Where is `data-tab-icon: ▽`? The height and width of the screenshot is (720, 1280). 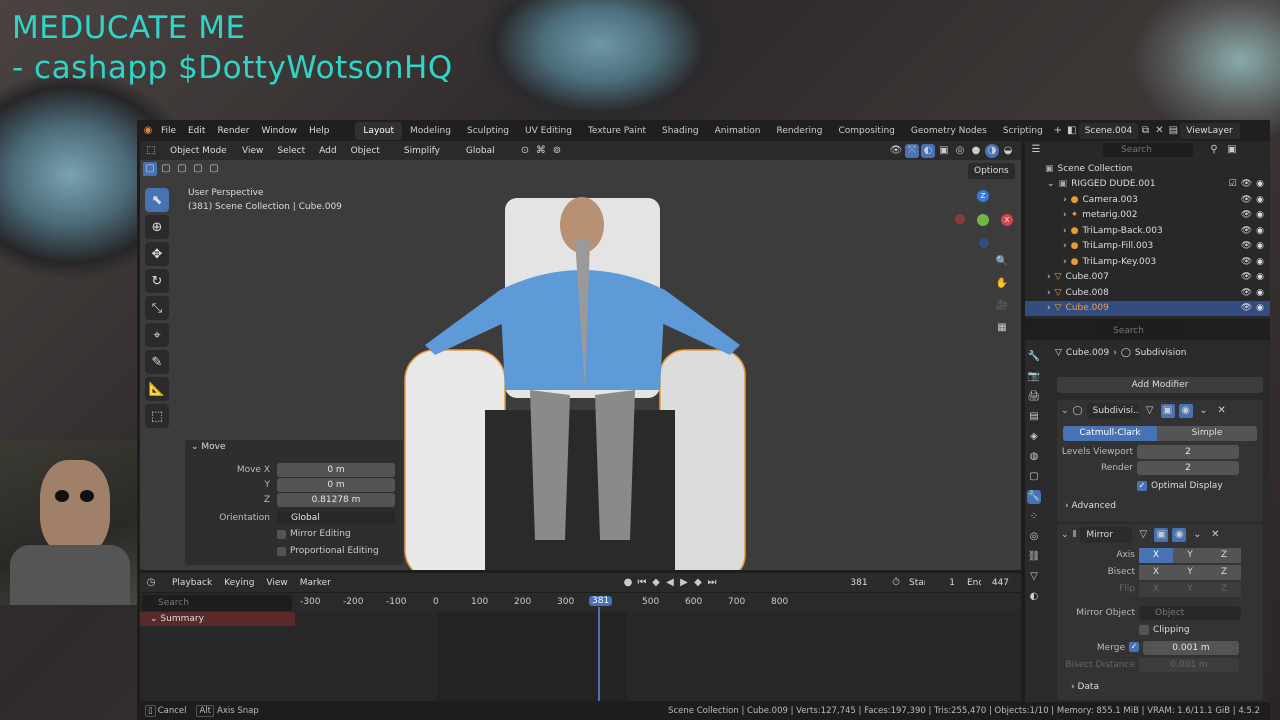 data-tab-icon: ▽ is located at coordinates (1034, 577).